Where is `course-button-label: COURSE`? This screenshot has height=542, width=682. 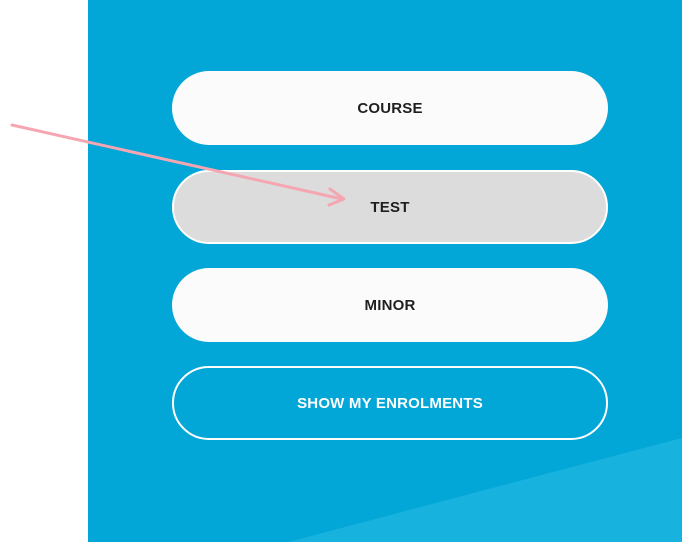 course-button-label: COURSE is located at coordinates (390, 108).